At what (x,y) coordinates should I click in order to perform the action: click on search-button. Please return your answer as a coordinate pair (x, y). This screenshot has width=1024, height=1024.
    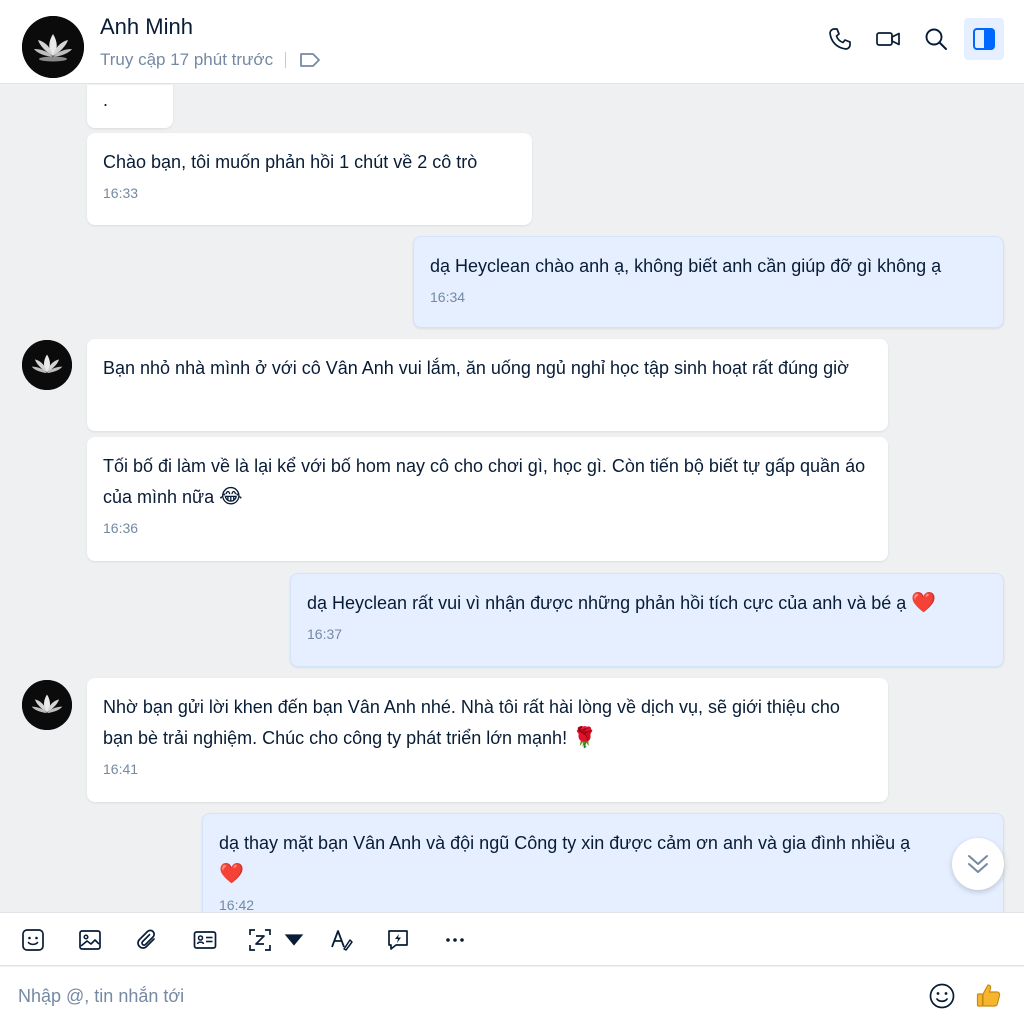
    Looking at the image, I should click on (936, 39).